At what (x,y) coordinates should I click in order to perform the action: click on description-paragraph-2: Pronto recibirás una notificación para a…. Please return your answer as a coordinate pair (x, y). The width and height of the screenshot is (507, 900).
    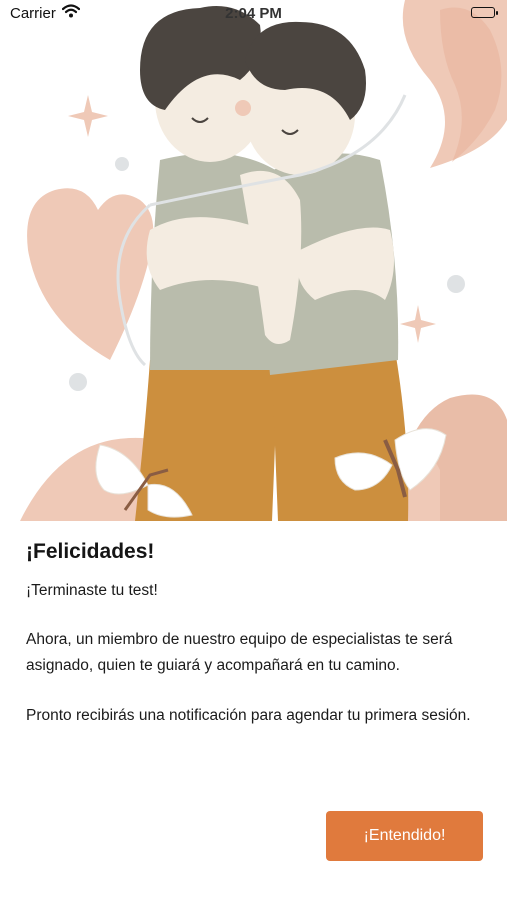
    Looking at the image, I should click on (248, 715).